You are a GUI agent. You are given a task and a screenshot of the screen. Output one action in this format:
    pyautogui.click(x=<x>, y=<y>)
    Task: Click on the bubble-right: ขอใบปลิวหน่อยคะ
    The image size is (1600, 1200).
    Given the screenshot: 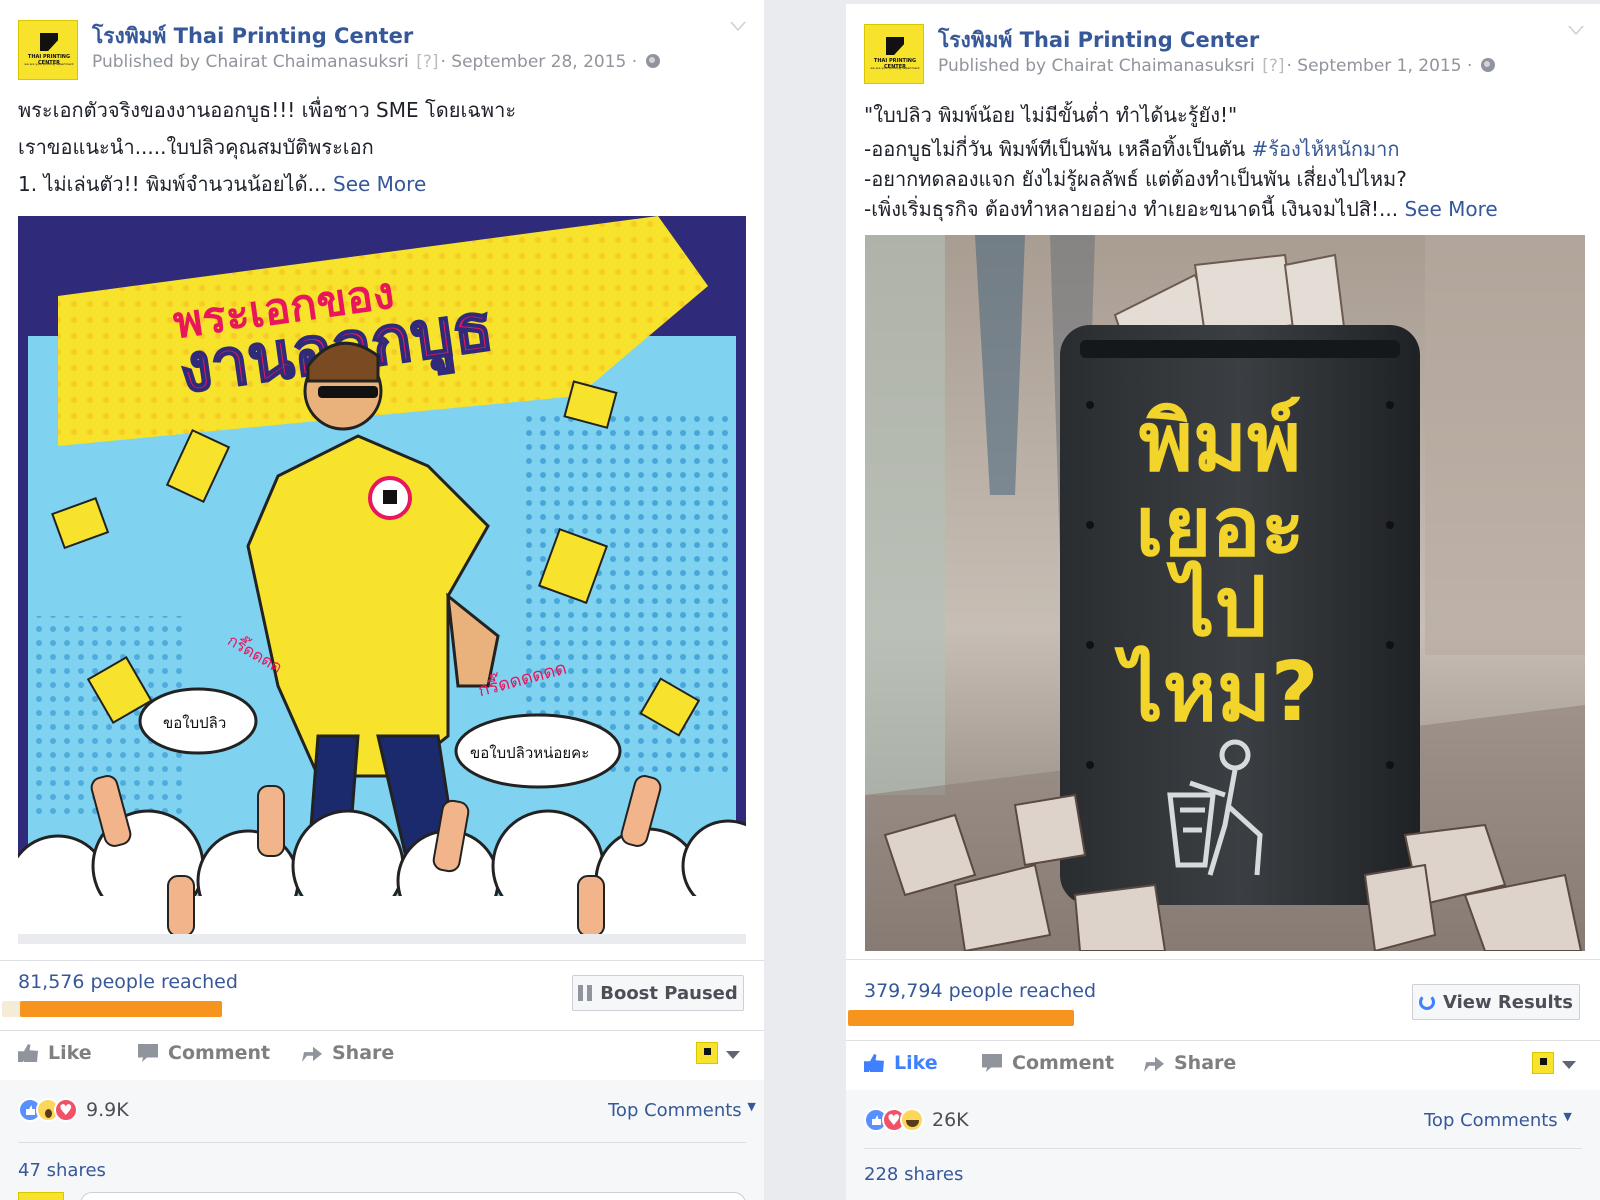 What is the action you would take?
    pyautogui.click(x=529, y=753)
    